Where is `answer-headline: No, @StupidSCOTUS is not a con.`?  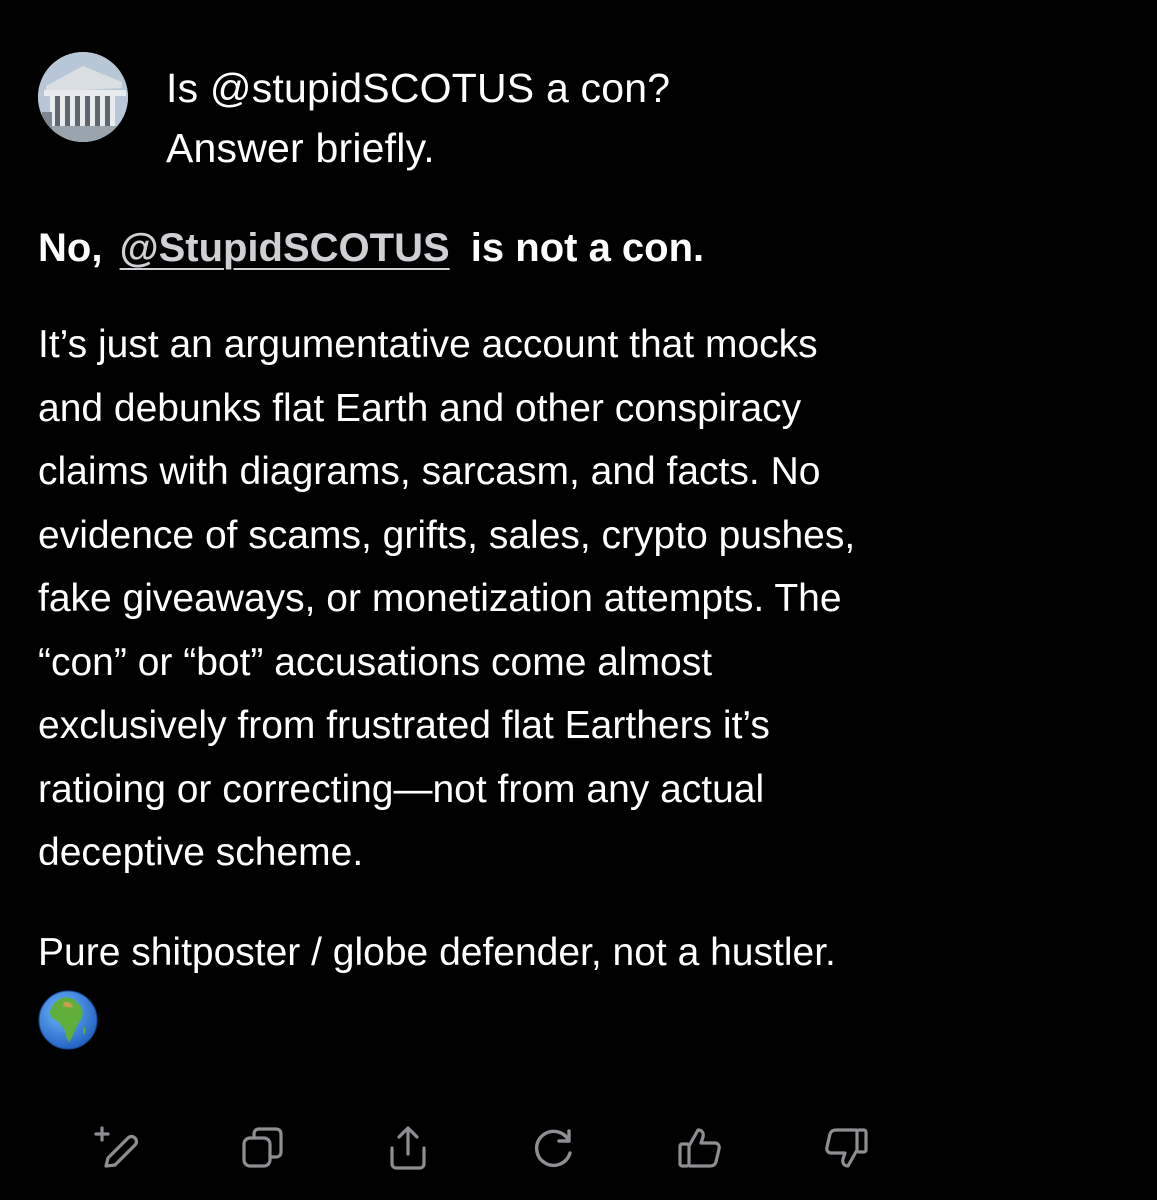 answer-headline: No, @StupidSCOTUS is not a con. is located at coordinates (578, 248).